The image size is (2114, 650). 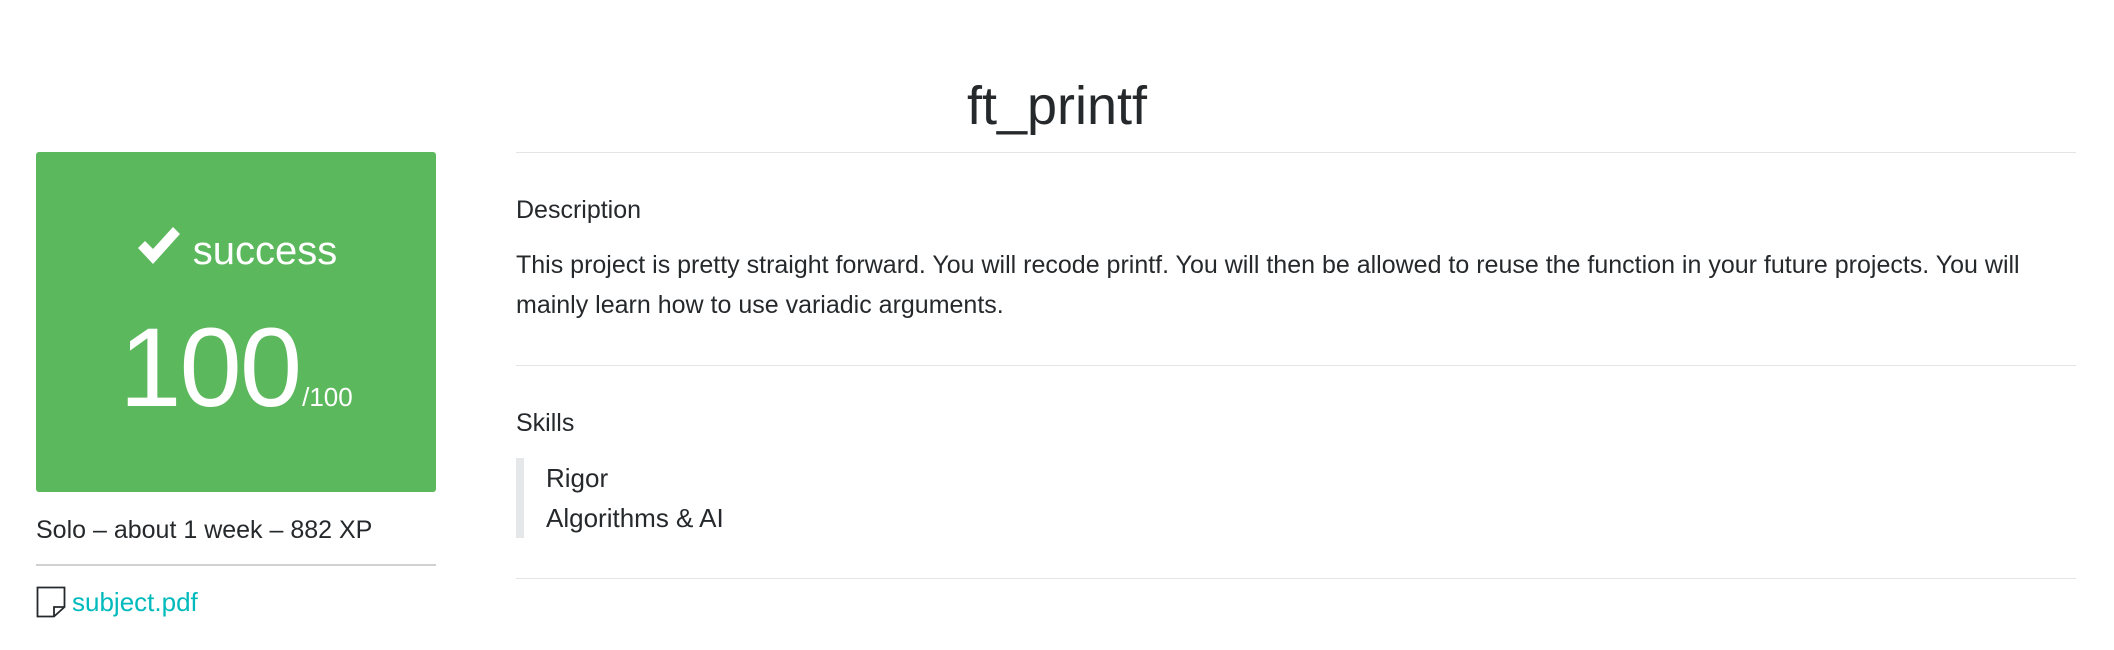 I want to click on score-row: 100/100, so click(x=236, y=368).